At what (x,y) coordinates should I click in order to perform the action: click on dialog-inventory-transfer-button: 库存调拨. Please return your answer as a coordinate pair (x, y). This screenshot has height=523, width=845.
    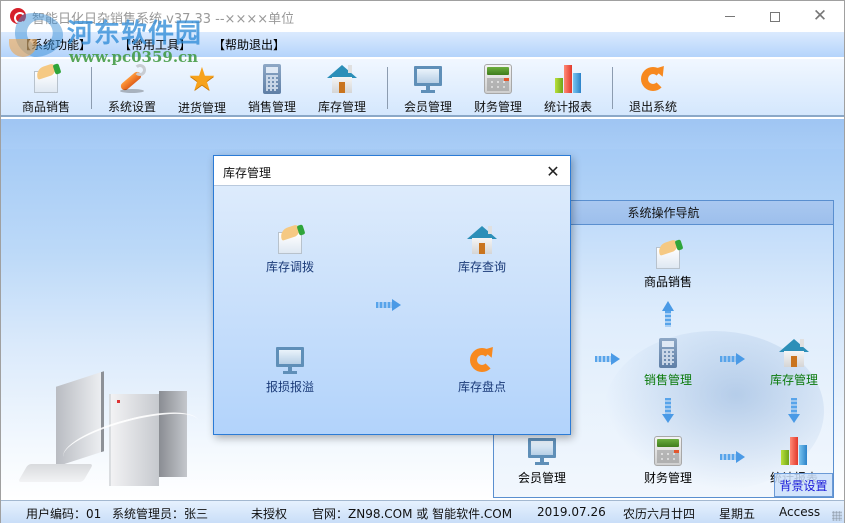
    Looking at the image, I should click on (290, 249).